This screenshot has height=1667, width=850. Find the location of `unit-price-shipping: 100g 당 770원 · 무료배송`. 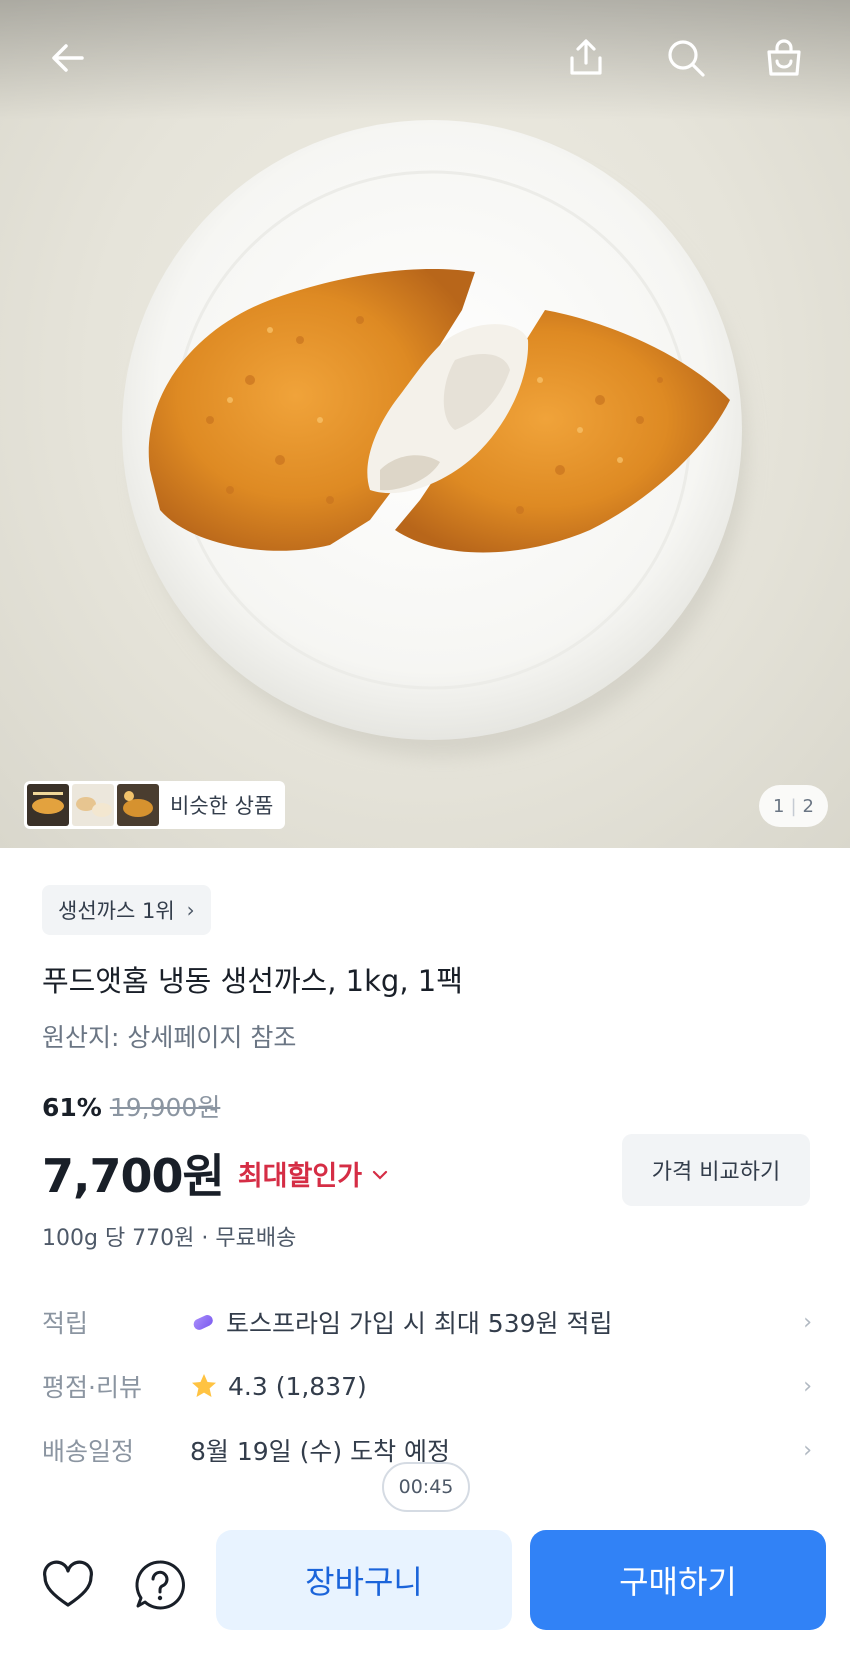

unit-price-shipping: 100g 당 770원 · 무료배송 is located at coordinates (169, 1238).